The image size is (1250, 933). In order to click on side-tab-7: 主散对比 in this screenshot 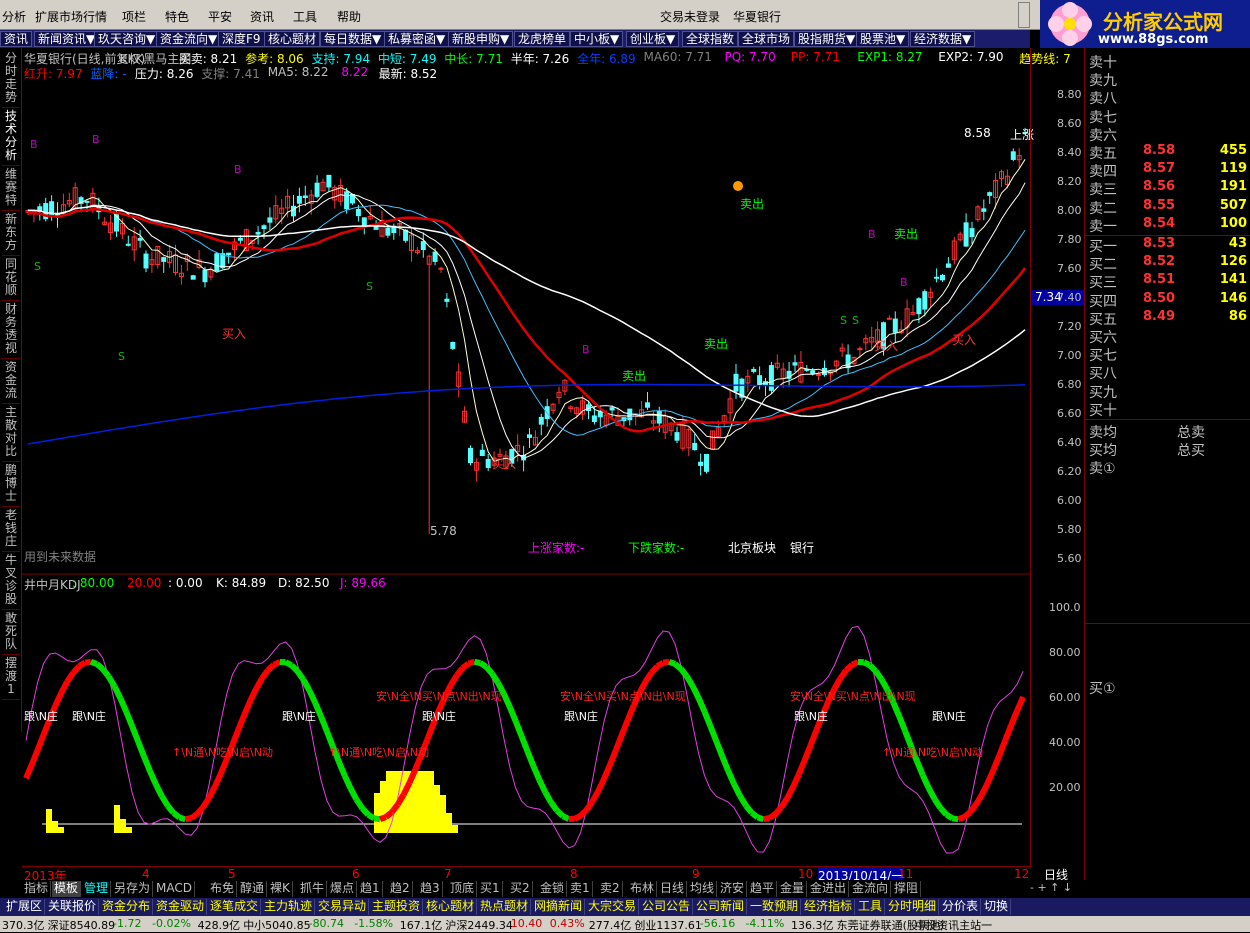, I will do `click(11, 434)`.